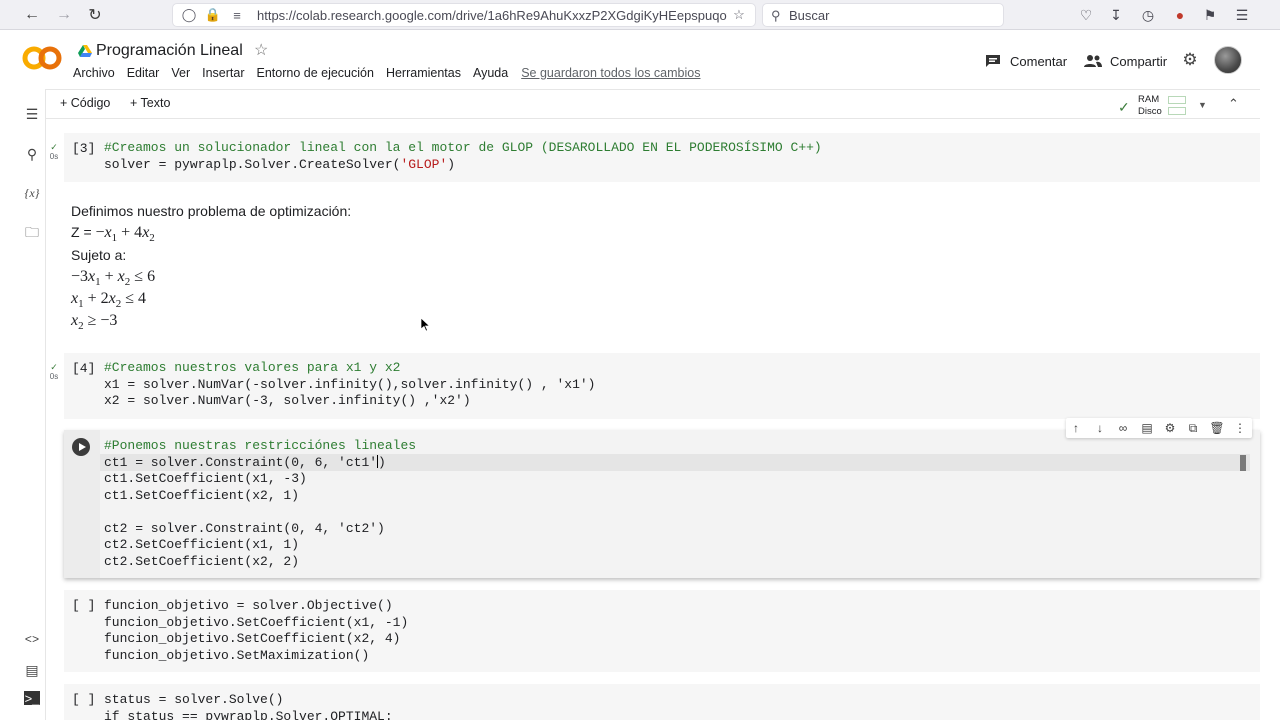 The height and width of the screenshot is (720, 1280). Describe the element at coordinates (1116, 15) in the screenshot. I see `downloads-icon: ↧` at that location.